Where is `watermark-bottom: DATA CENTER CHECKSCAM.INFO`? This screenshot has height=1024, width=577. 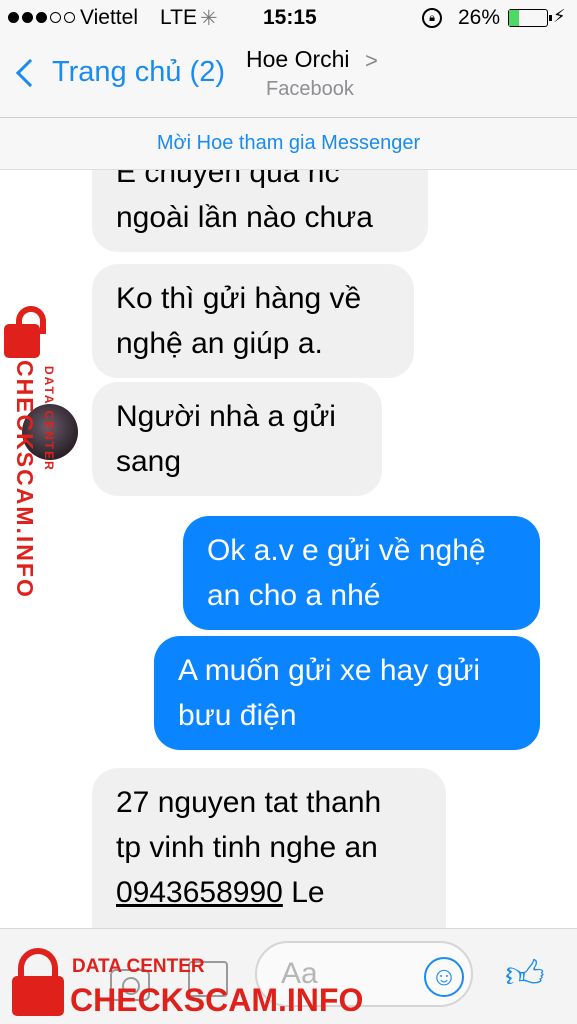
watermark-bottom: DATA CENTER CHECKSCAM.INFO is located at coordinates (188, 982).